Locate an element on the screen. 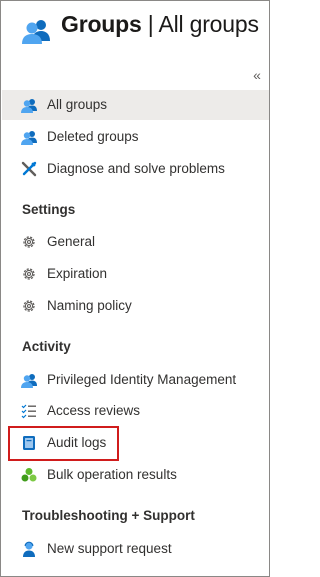 This screenshot has height=577, width=320. nav-item-label: Access reviews is located at coordinates (94, 410).